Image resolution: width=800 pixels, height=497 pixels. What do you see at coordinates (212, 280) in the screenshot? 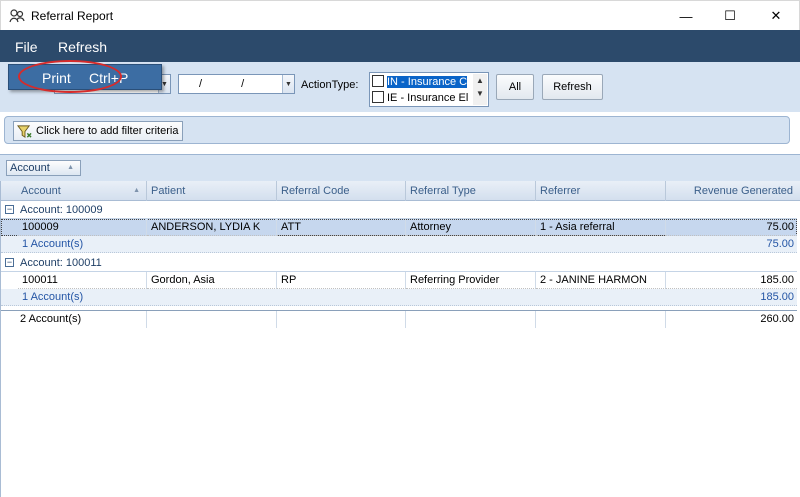
I see `cell-patient: Gordon, Asia` at bounding box center [212, 280].